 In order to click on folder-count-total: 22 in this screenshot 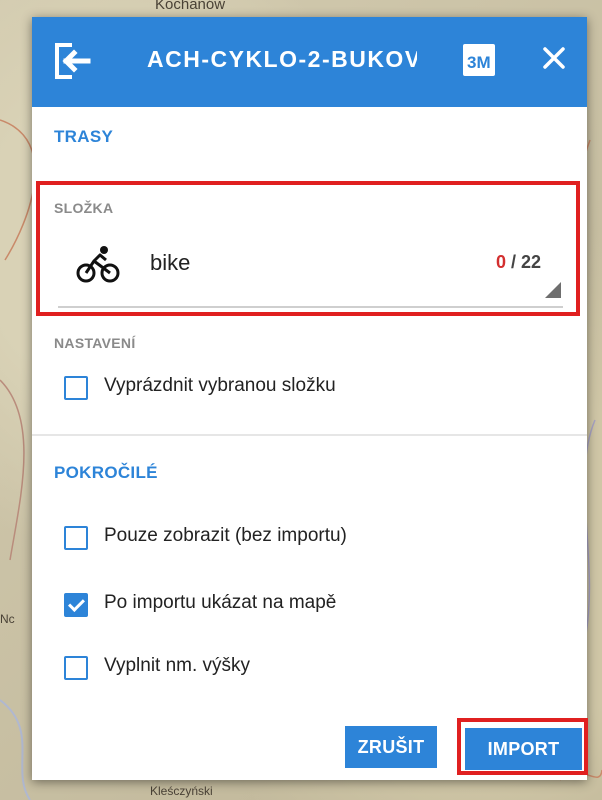, I will do `click(530, 262)`.